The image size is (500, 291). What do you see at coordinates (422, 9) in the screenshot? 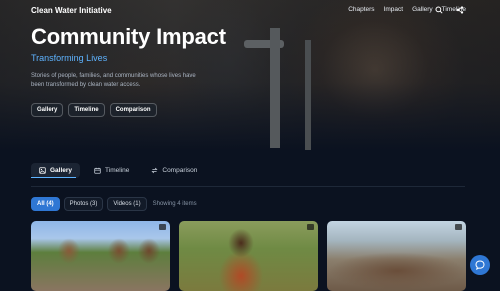
I see `nav-link-gallery: Gallery` at bounding box center [422, 9].